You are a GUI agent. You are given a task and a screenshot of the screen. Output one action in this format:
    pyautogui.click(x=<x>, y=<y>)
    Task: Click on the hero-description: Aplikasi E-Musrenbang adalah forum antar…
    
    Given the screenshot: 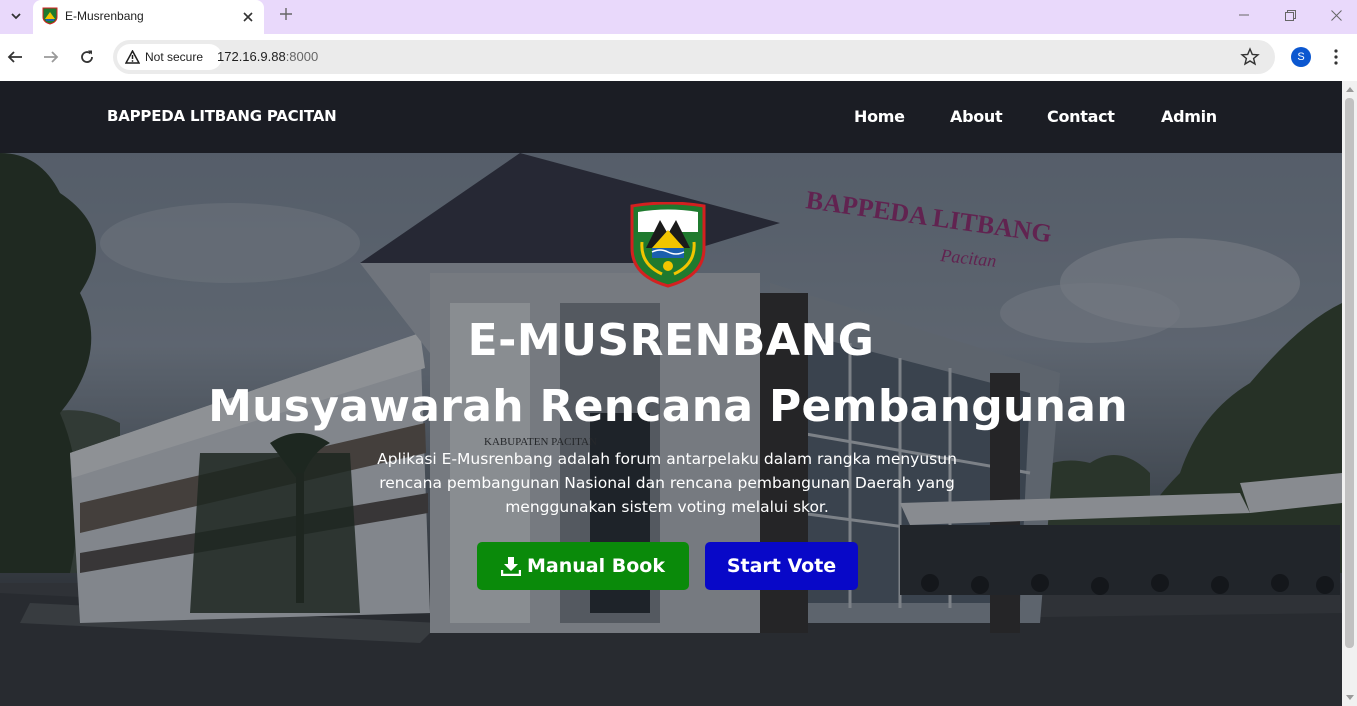 What is the action you would take?
    pyautogui.click(x=667, y=483)
    